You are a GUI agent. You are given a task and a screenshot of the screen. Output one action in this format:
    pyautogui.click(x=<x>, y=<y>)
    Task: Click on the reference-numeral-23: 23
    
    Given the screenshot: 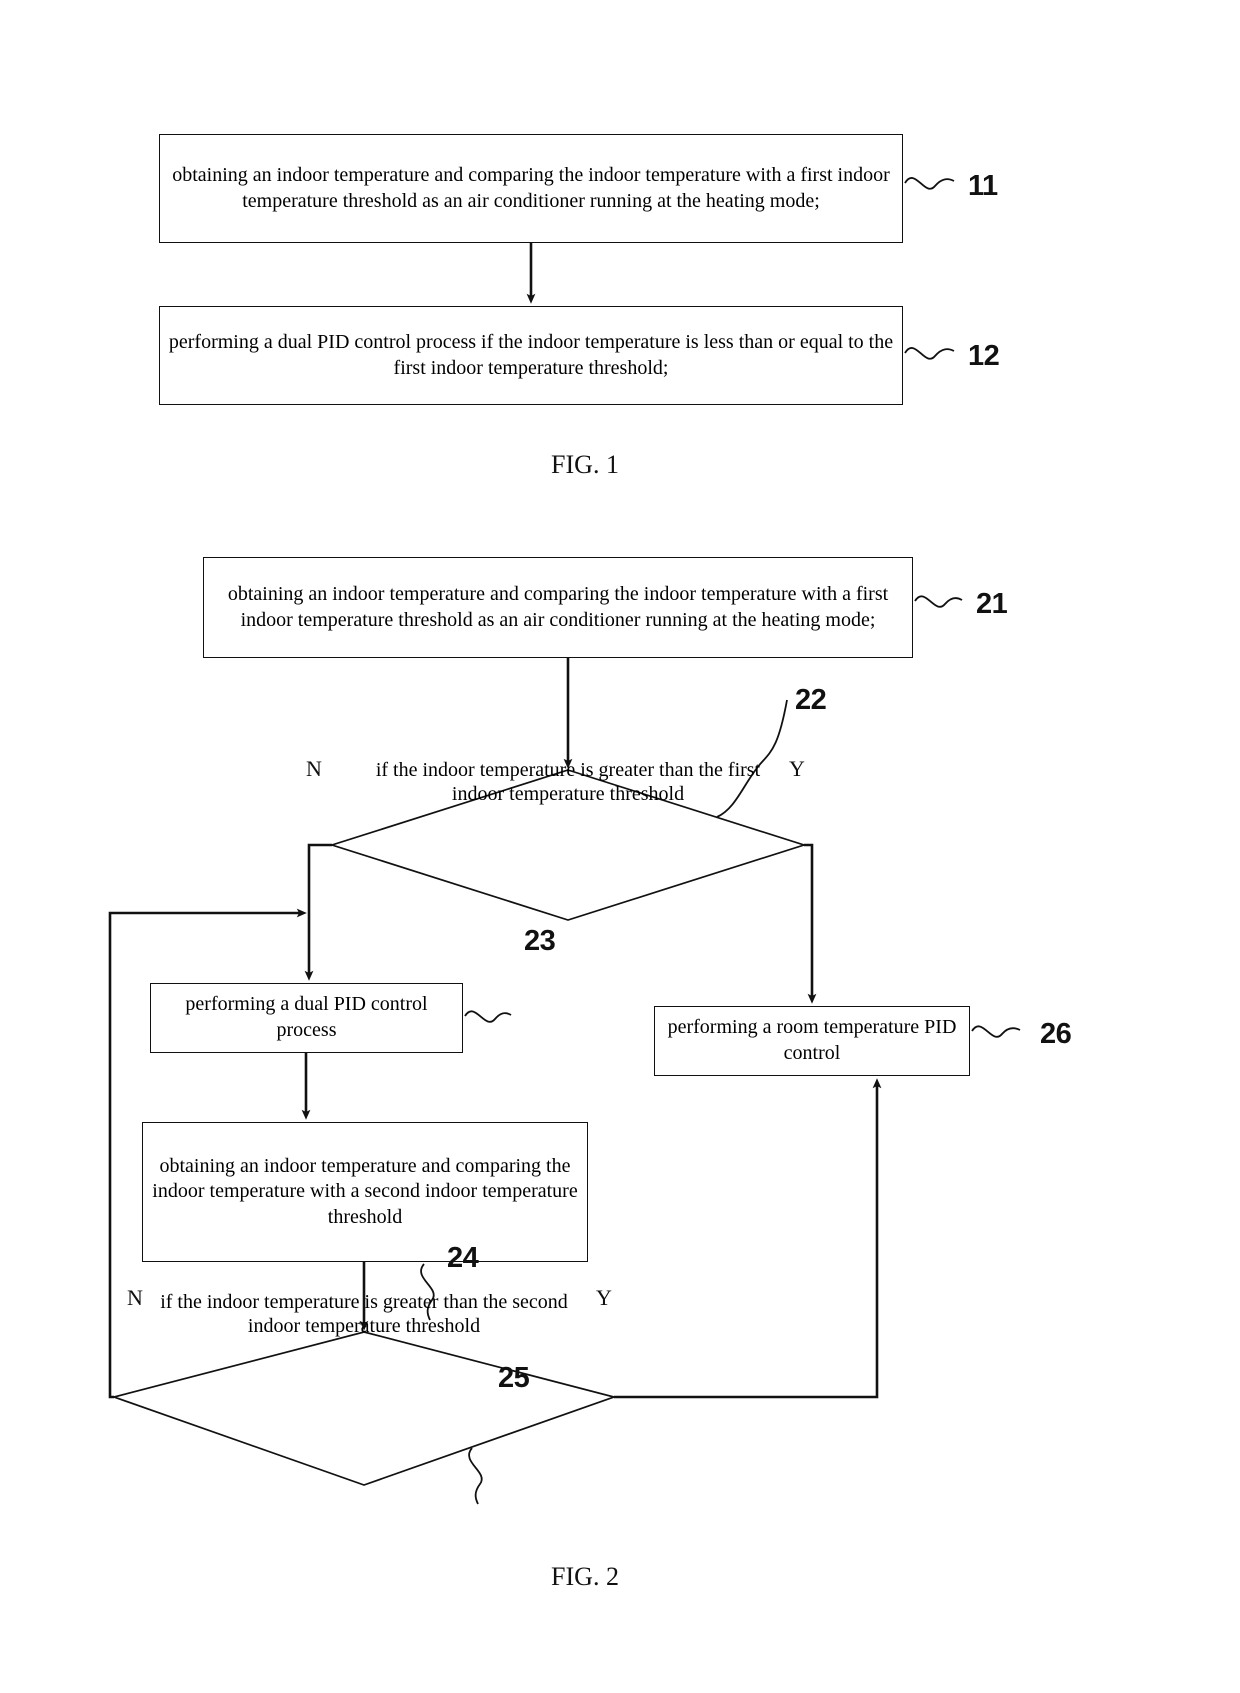 What is the action you would take?
    pyautogui.click(x=540, y=941)
    